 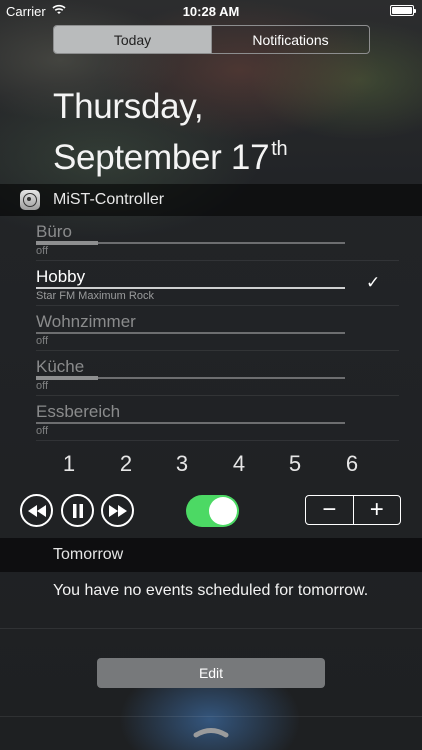 I want to click on clock: 10:28 AM, so click(x=211, y=11).